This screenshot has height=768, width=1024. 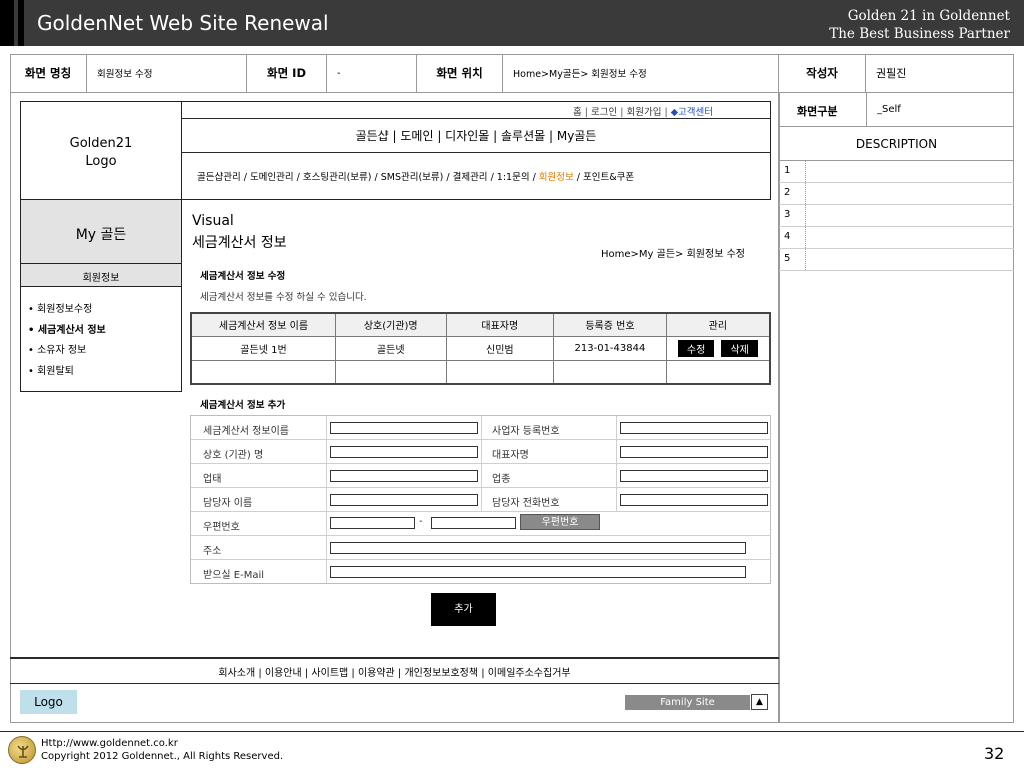 What do you see at coordinates (896, 172) in the screenshot?
I see `description-row: 1` at bounding box center [896, 172].